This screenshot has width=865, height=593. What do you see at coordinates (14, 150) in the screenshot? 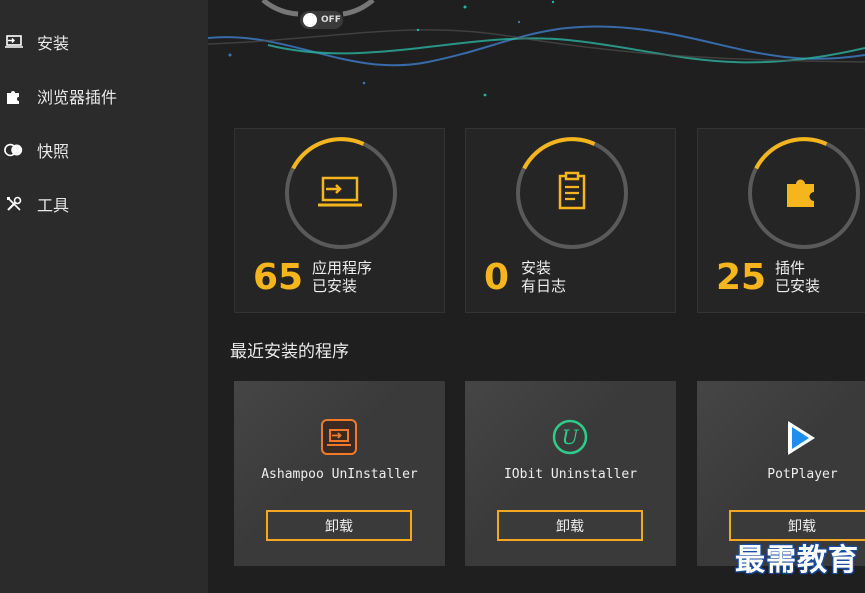
I see `snapshot-icon` at bounding box center [14, 150].